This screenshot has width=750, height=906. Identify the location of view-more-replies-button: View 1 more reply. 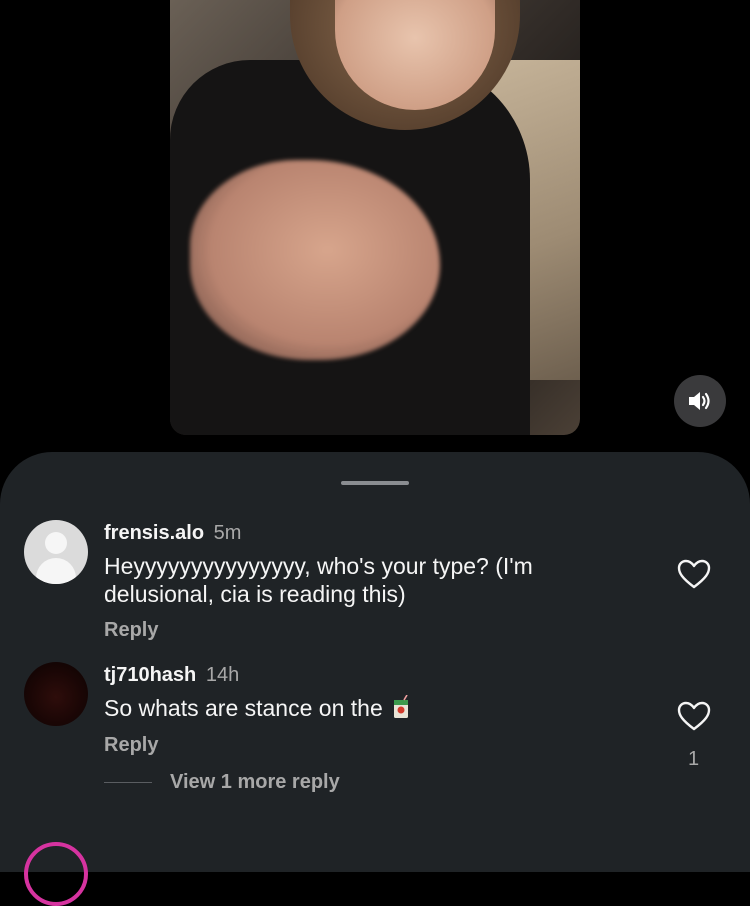
(222, 782).